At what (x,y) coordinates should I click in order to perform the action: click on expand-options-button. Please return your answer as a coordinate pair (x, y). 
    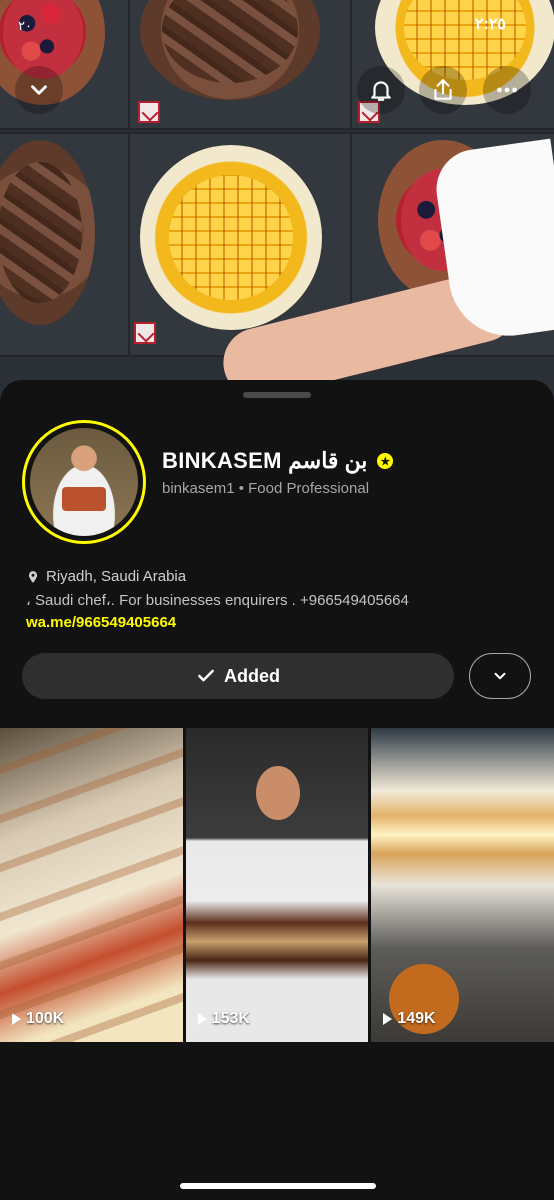
    Looking at the image, I should click on (500, 676).